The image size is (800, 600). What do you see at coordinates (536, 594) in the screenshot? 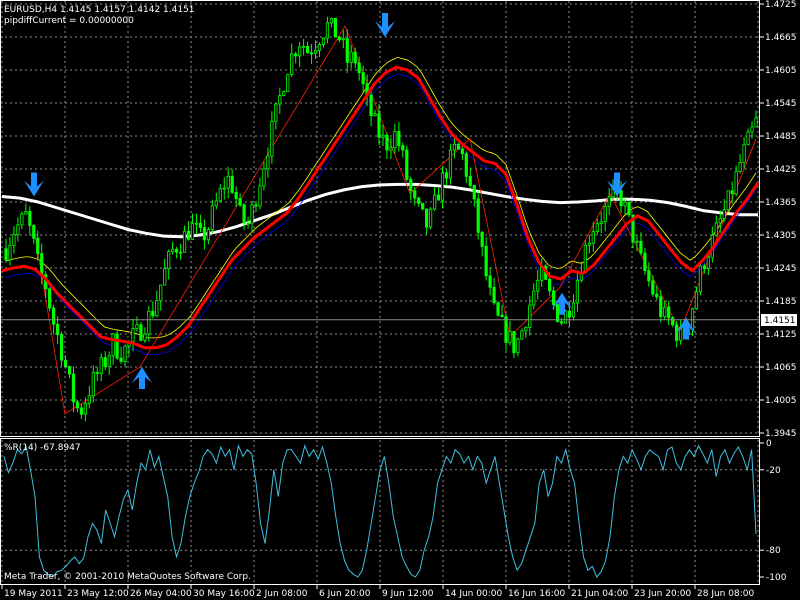
I see `time-tick-label: 16 Jun 16:00` at bounding box center [536, 594].